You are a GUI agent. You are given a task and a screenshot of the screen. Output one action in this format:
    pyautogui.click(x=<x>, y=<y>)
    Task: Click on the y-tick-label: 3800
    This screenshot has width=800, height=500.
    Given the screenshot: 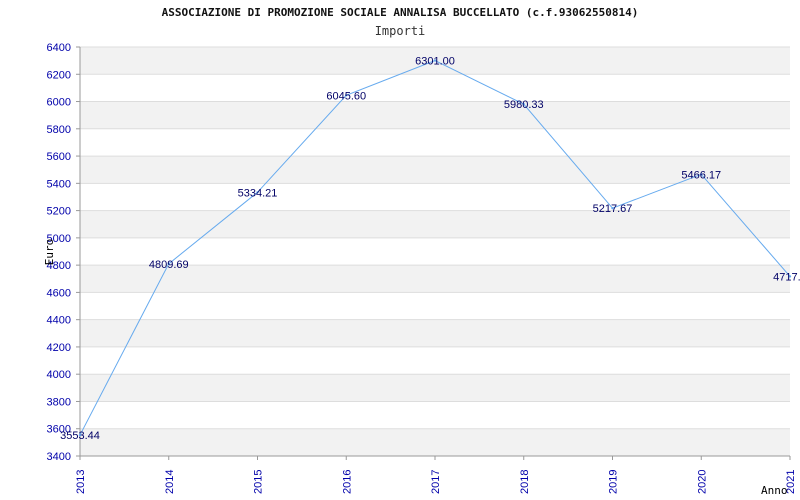 What is the action you would take?
    pyautogui.click(x=59, y=402)
    